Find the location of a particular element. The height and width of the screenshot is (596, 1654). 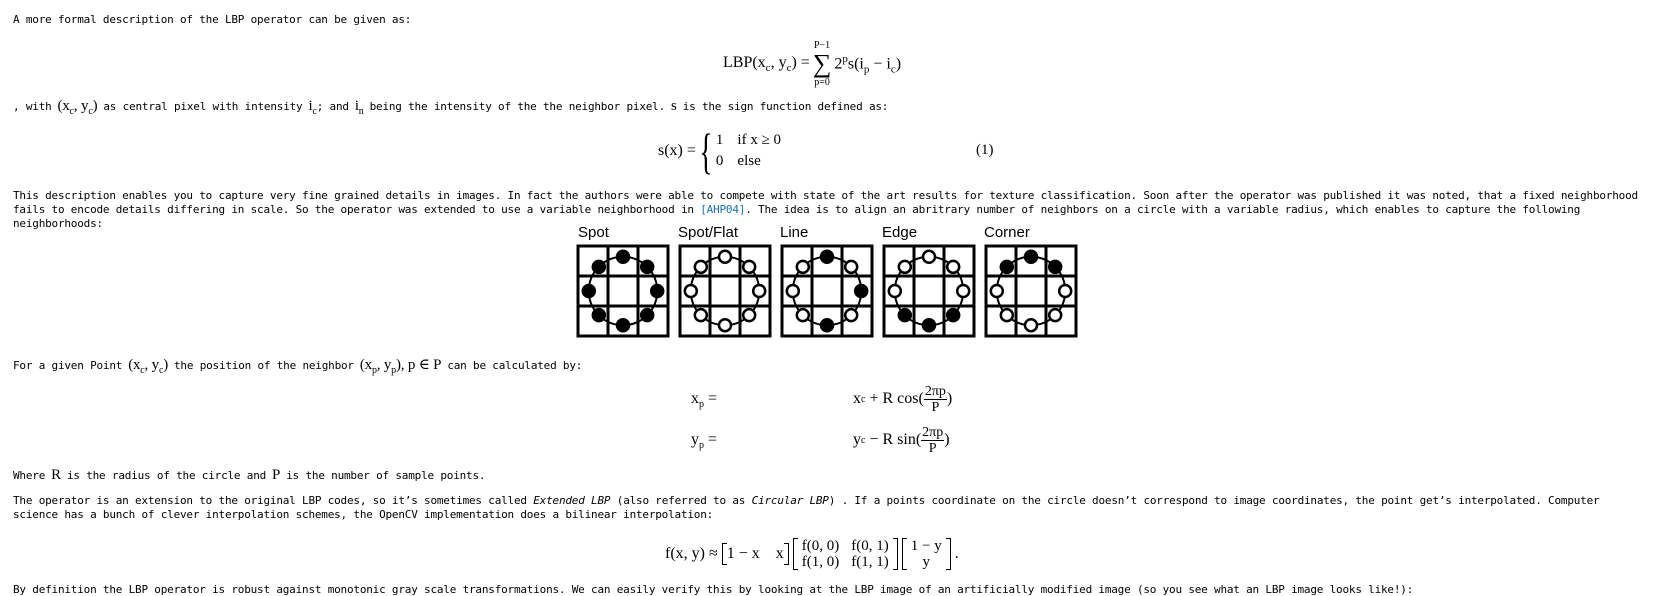

row-vector: 1 − xx is located at coordinates (755, 554).